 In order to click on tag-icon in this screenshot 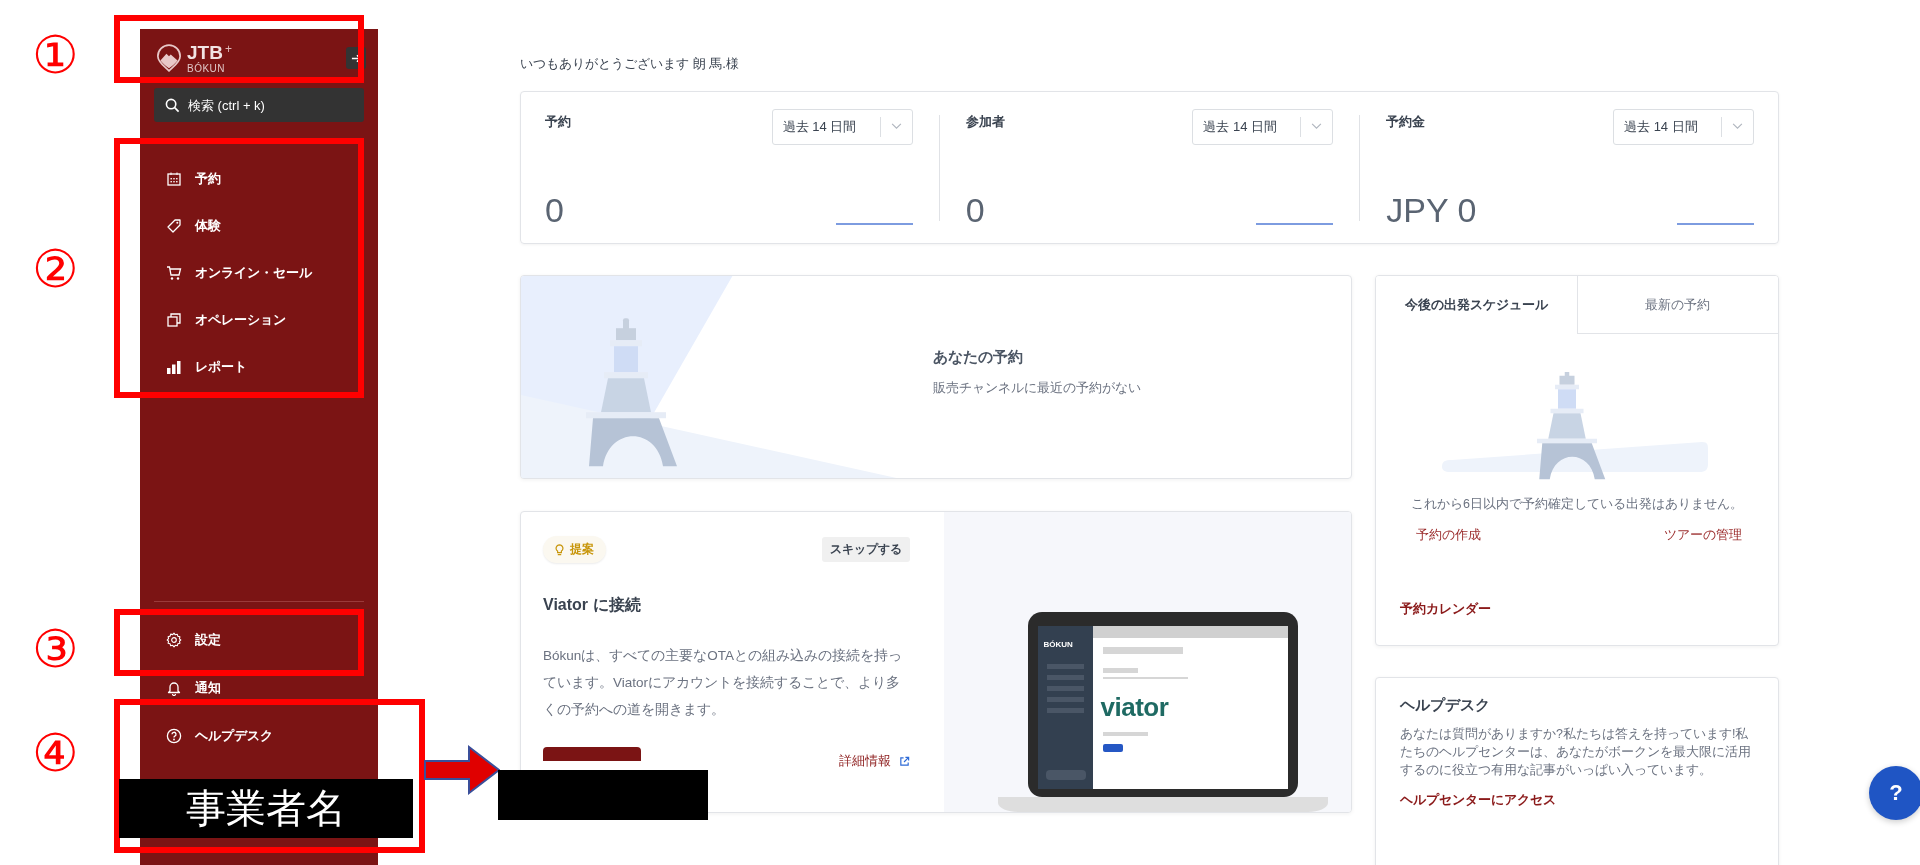, I will do `click(174, 225)`.